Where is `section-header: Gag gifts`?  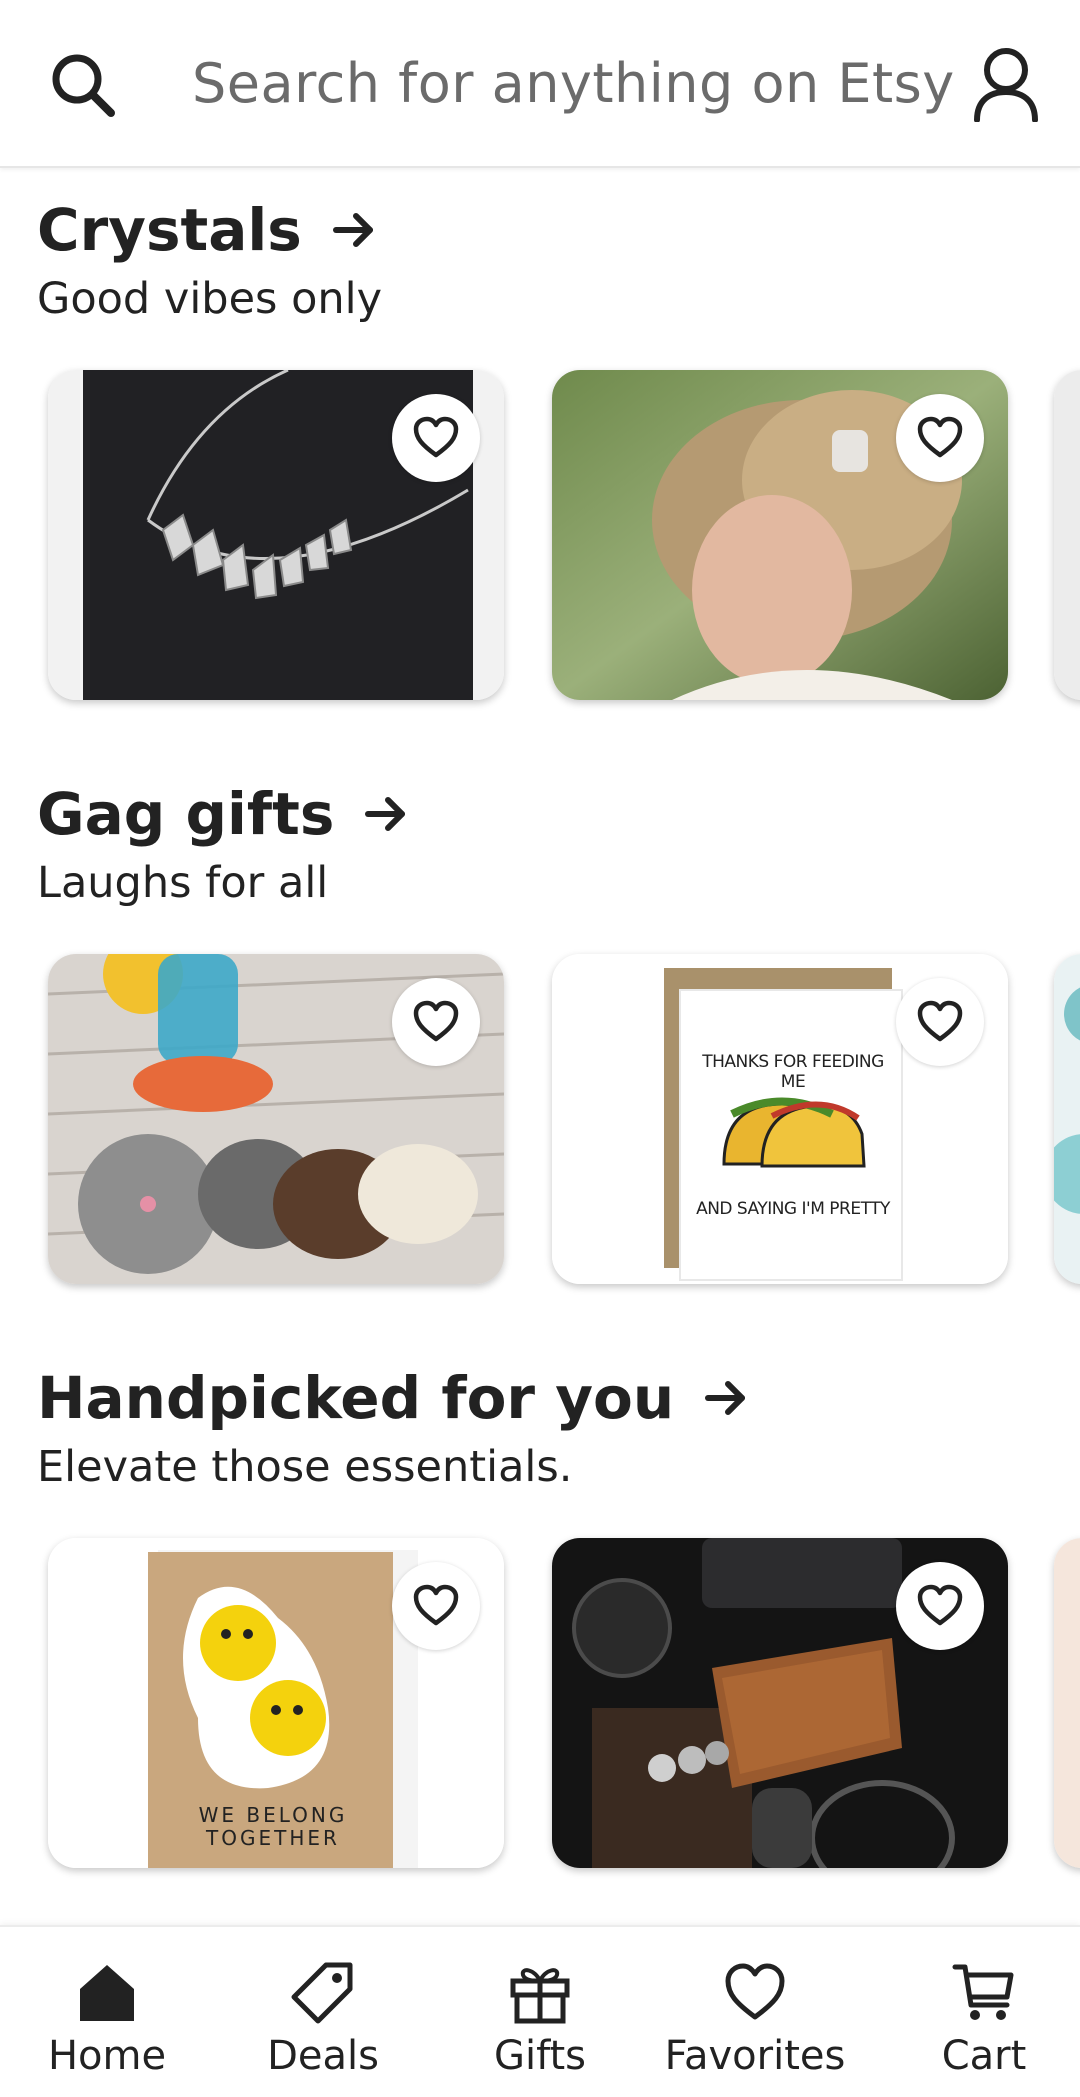
section-header: Gag gifts is located at coordinates (222, 814).